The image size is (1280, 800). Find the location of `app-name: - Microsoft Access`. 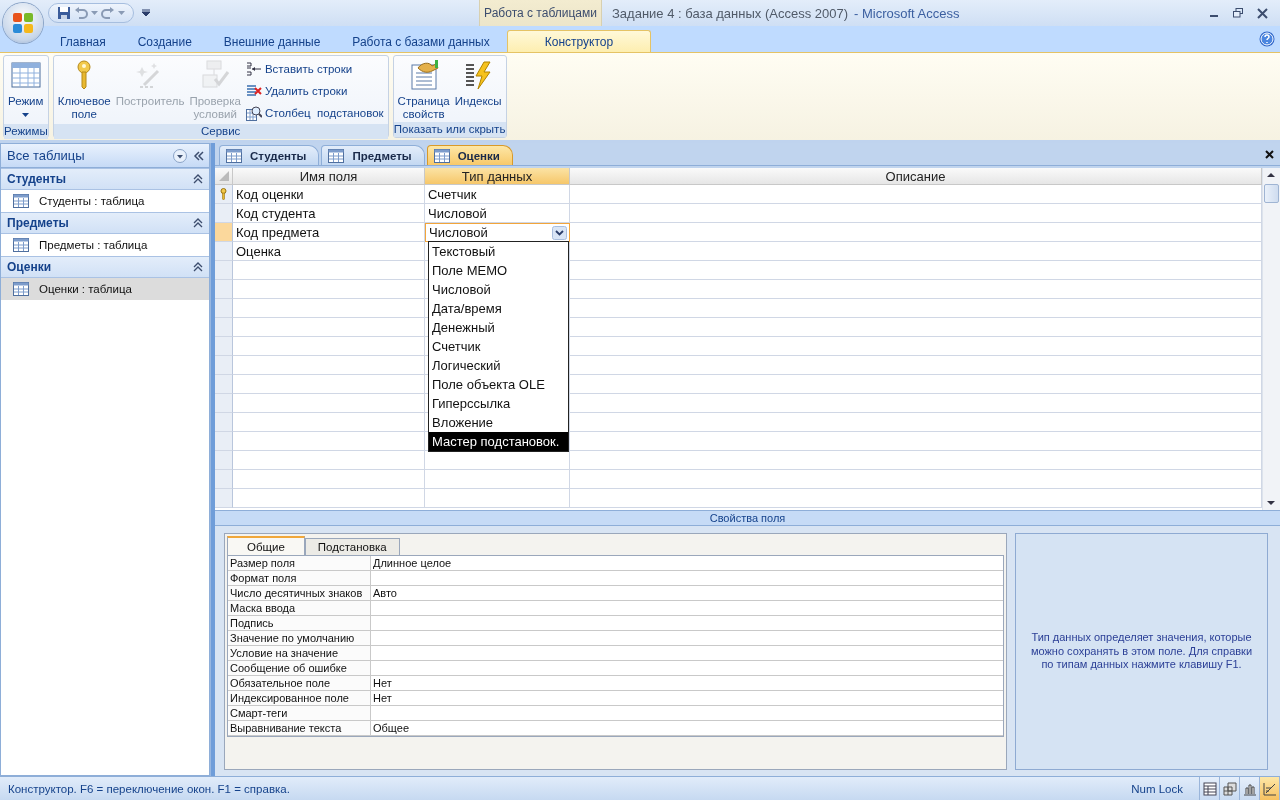

app-name: - Microsoft Access is located at coordinates (907, 13).